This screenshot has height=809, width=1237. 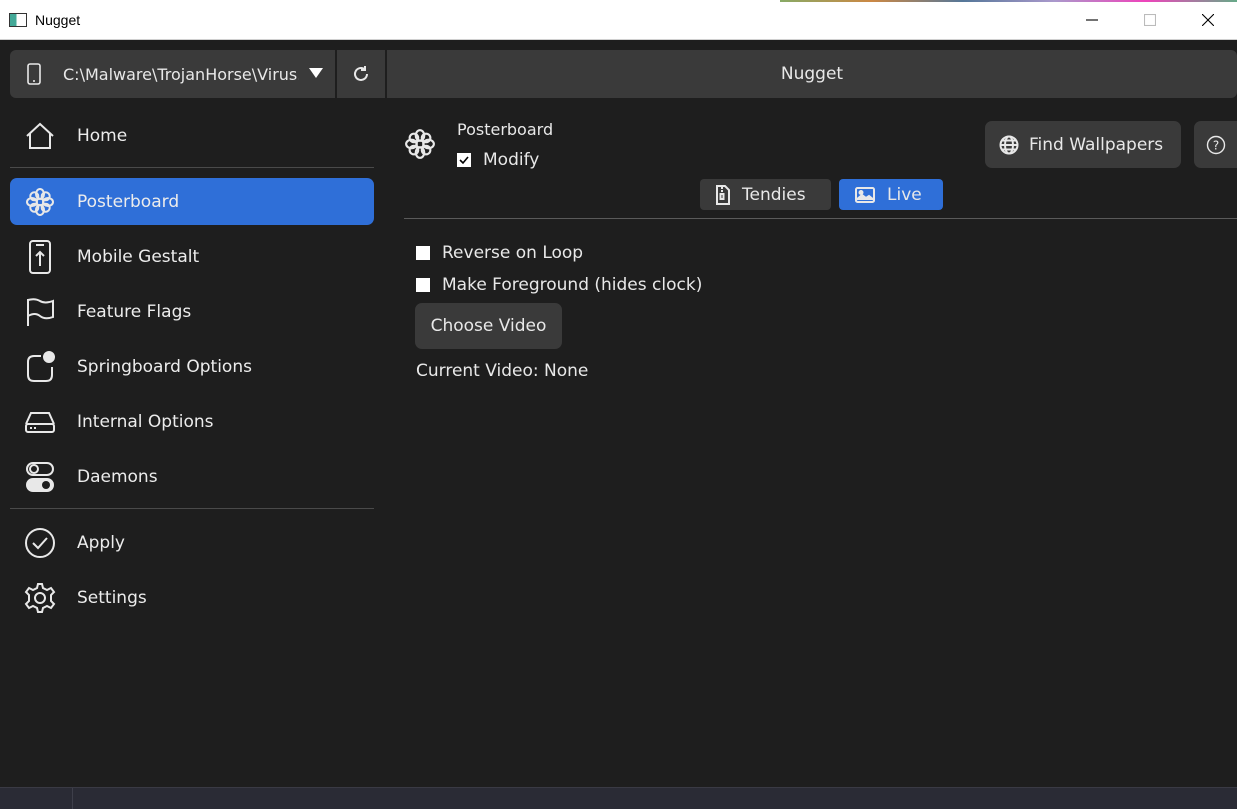 What do you see at coordinates (865, 194) in the screenshot?
I see `image-icon` at bounding box center [865, 194].